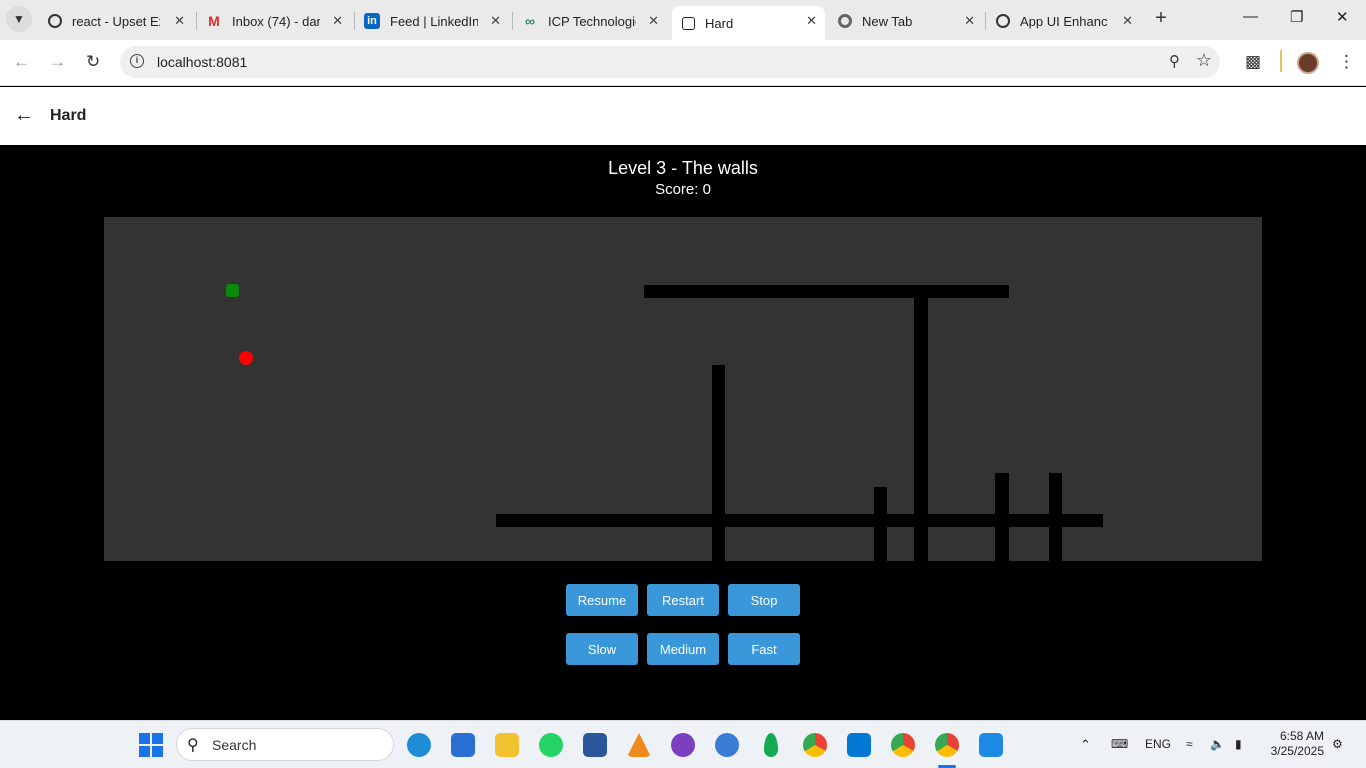 The image size is (1366, 768). Describe the element at coordinates (1296, 17) in the screenshot. I see `restore-icon: ❐` at that location.